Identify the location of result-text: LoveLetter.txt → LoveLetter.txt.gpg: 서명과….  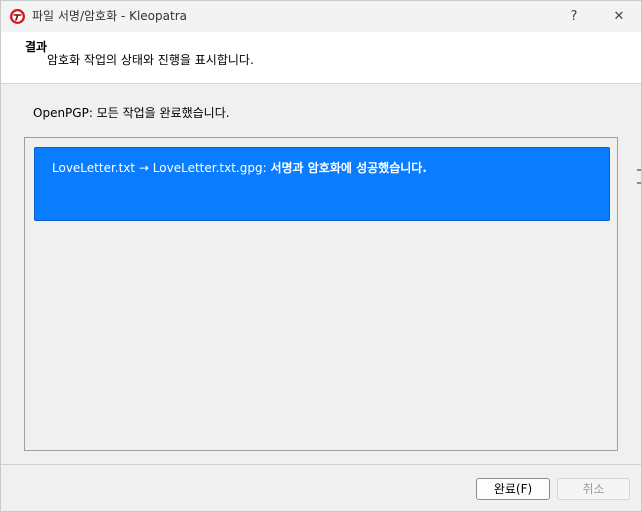
(239, 168).